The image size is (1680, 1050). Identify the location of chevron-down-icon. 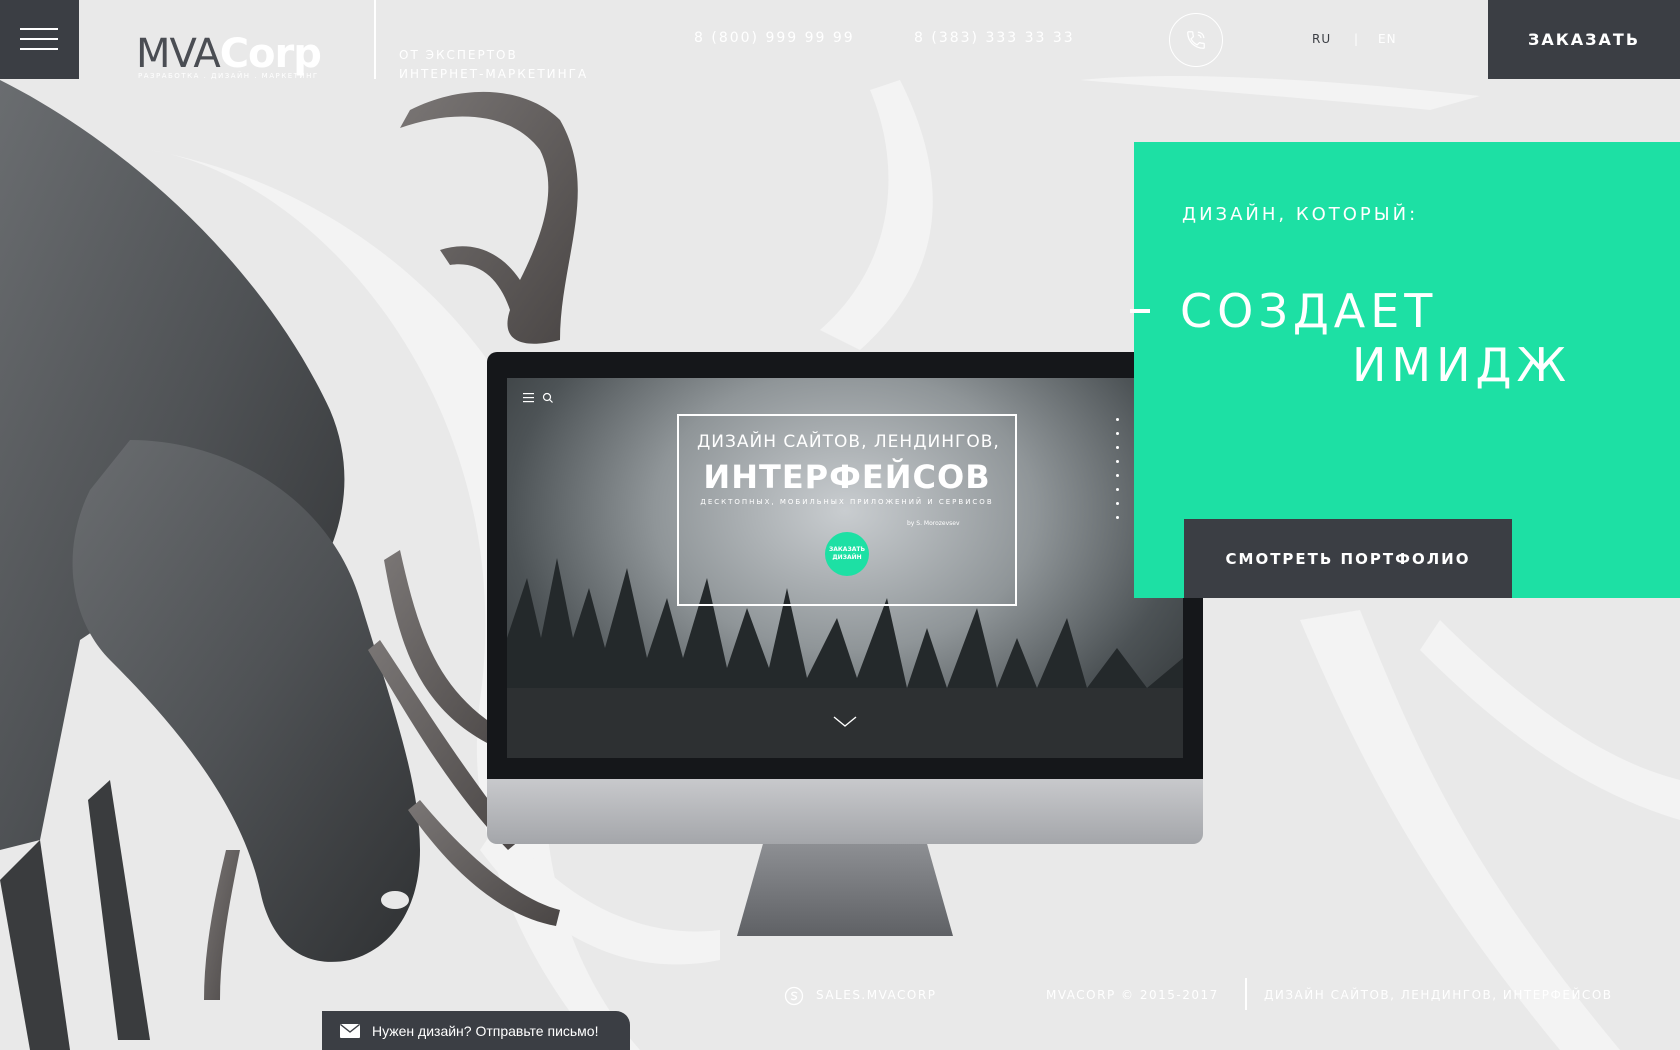
(845, 721).